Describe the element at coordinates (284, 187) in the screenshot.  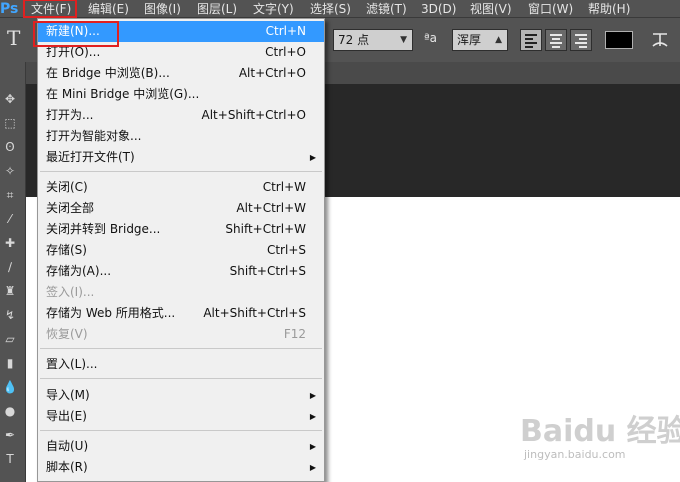
I see `menu-item-shortcut: Ctrl+W` at that location.